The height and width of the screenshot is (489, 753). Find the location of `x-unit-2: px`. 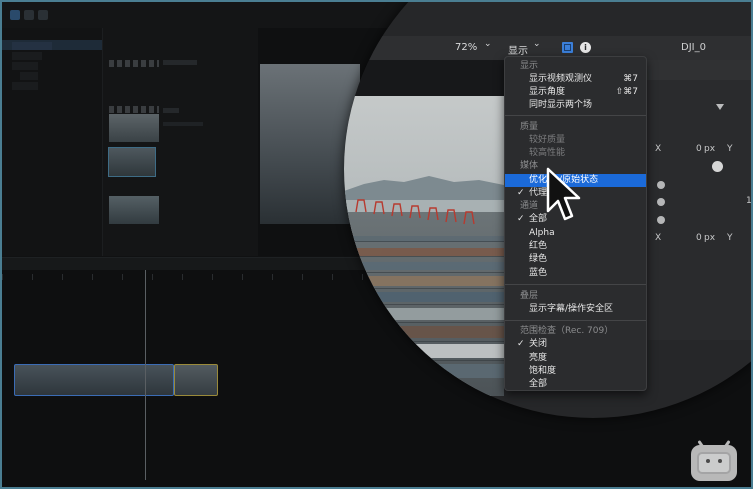

x-unit-2: px is located at coordinates (710, 238).